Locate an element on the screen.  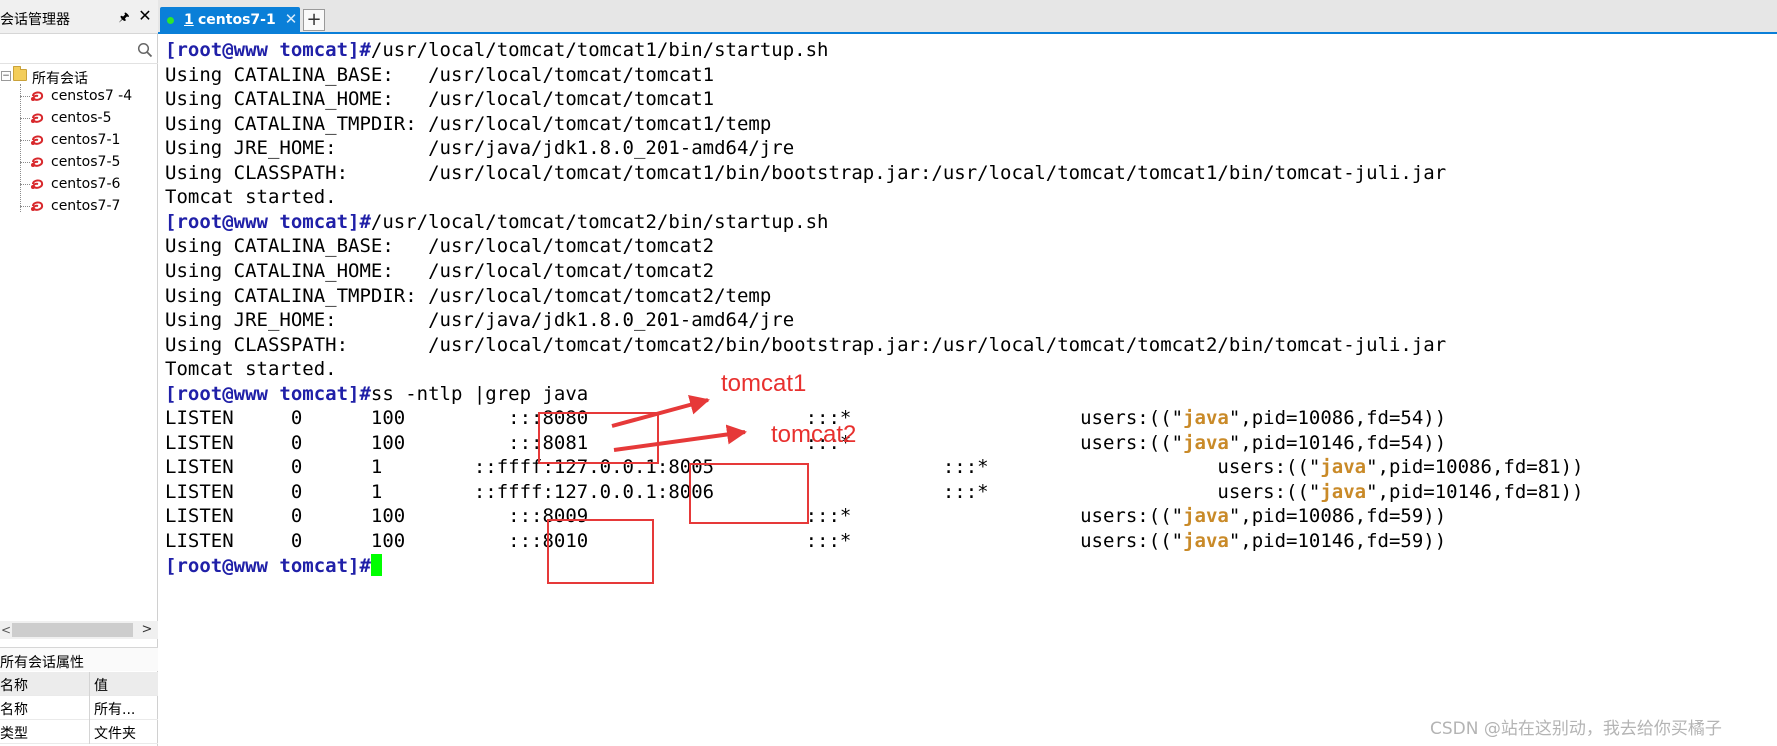
watermark: CSDN @站在这别动，我去给你买橘子 is located at coordinates (1576, 729).